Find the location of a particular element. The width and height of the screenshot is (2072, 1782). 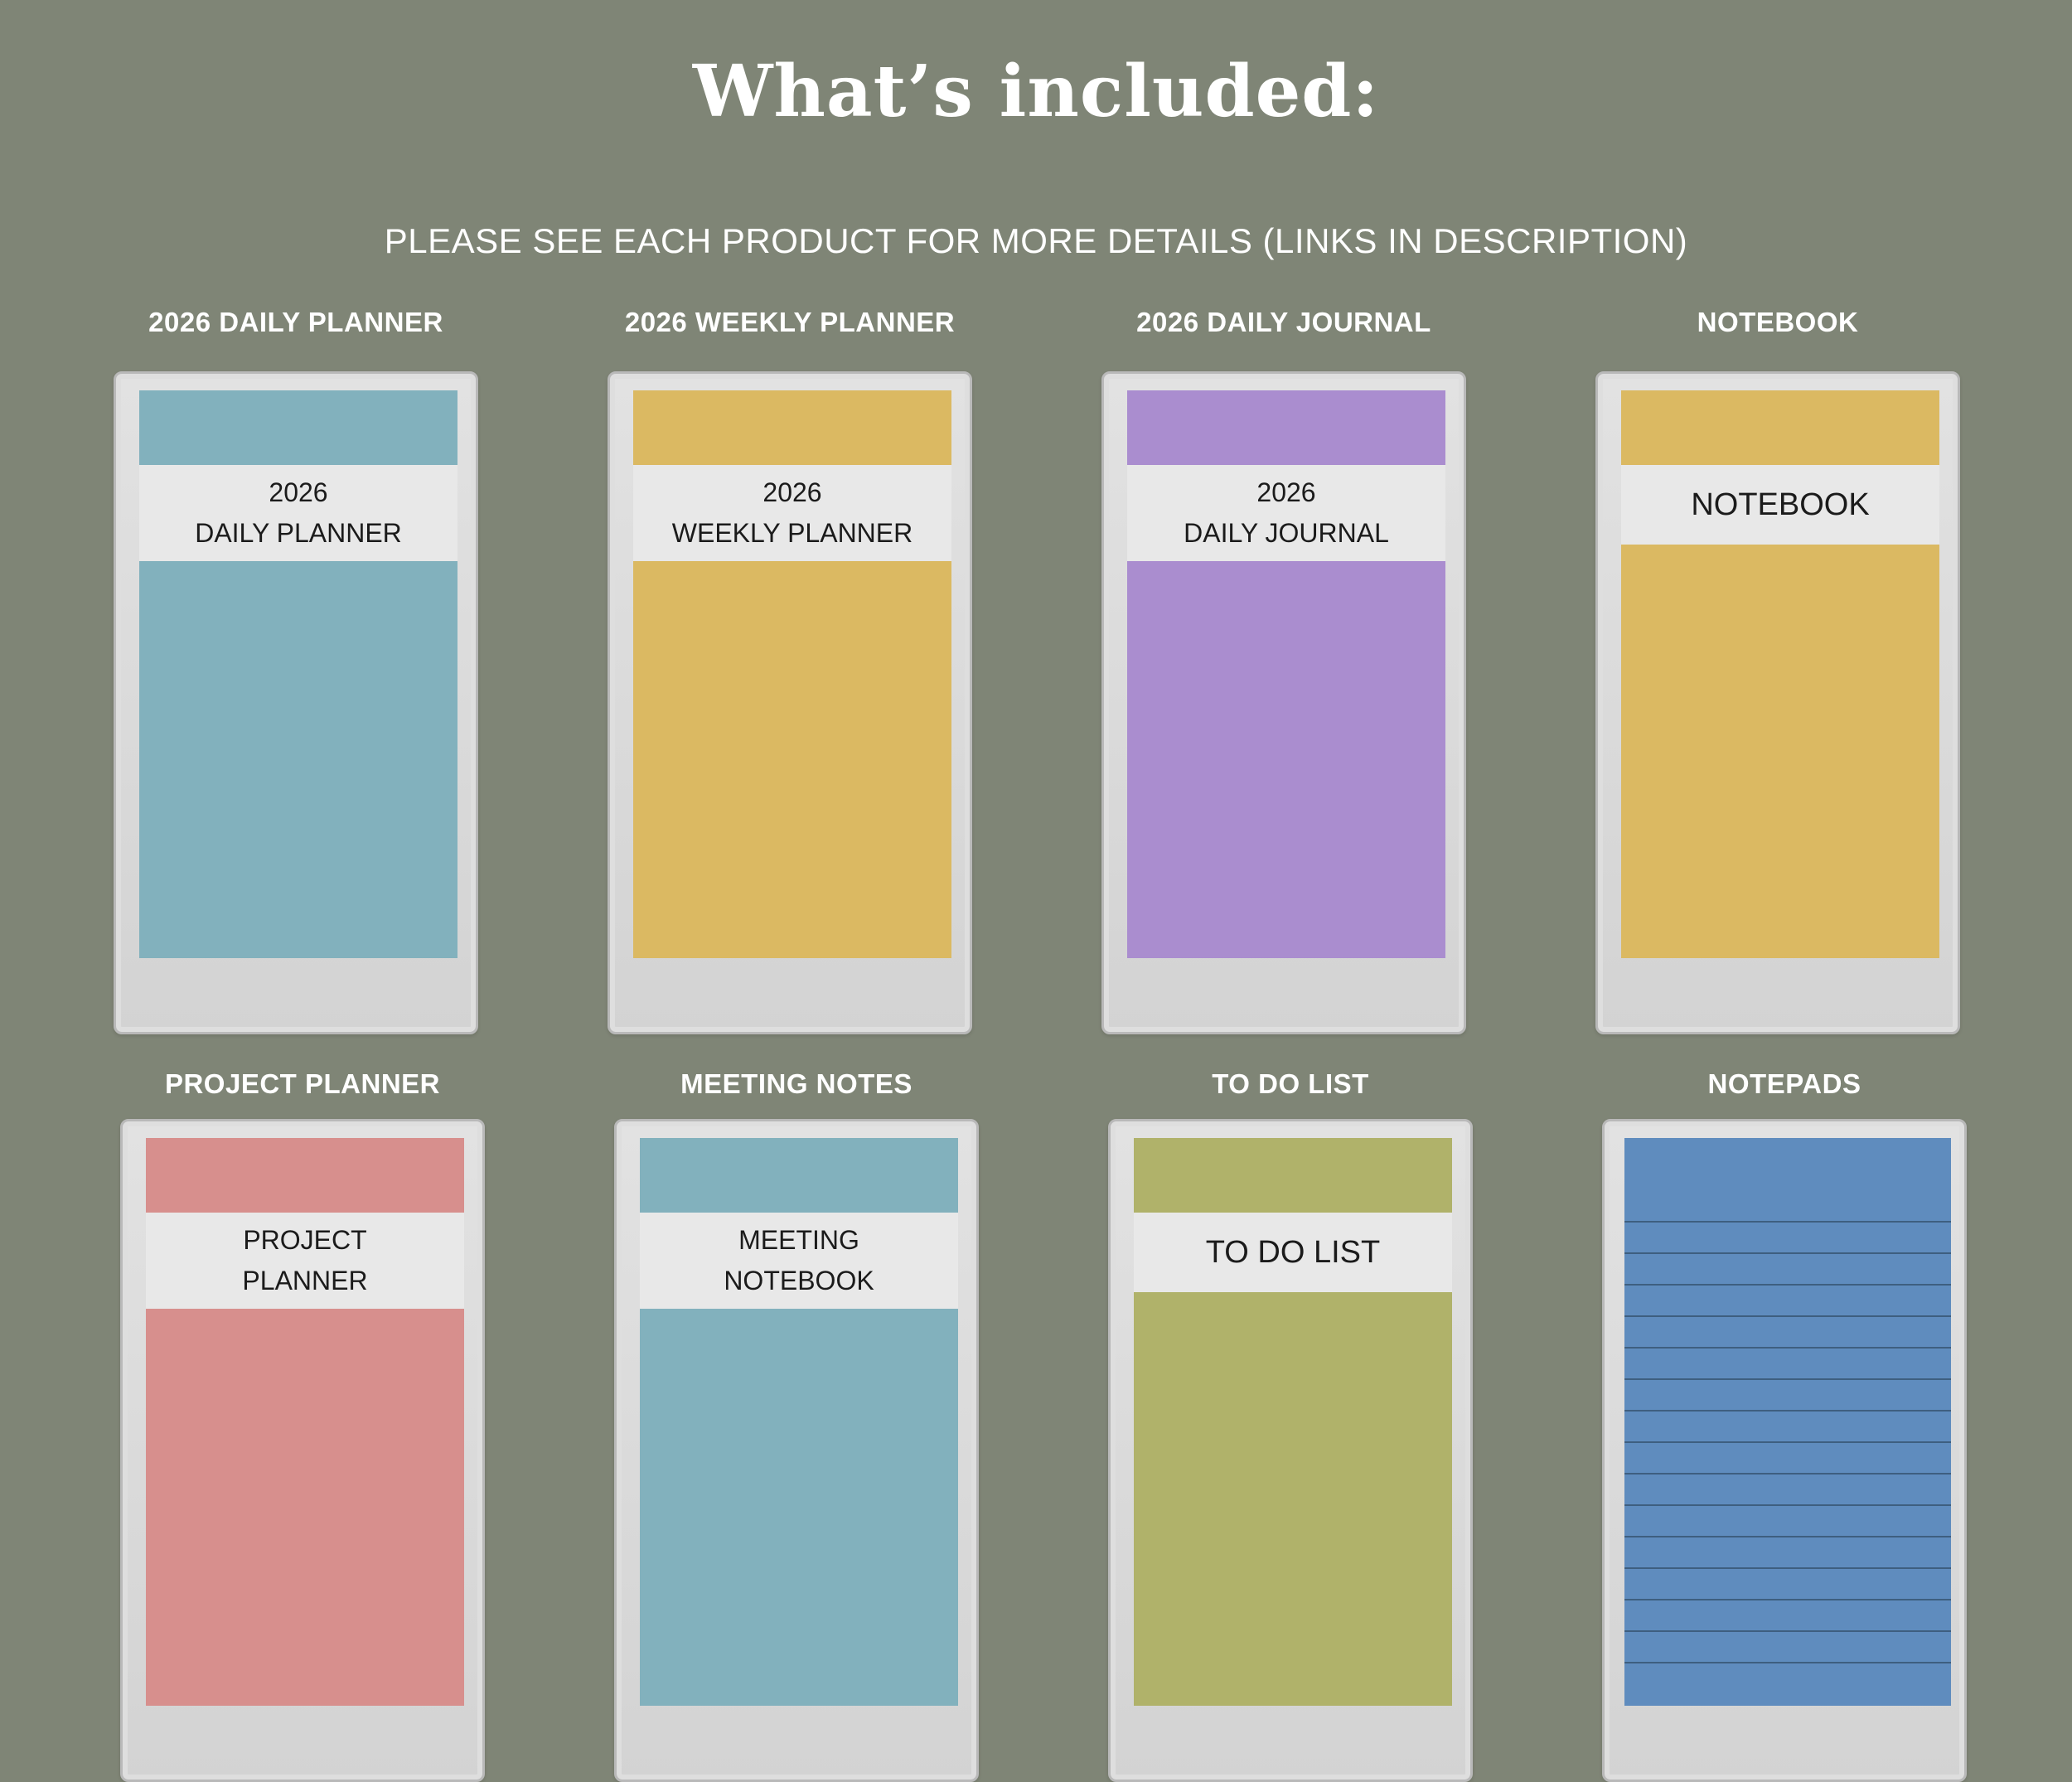

device-frame: 2026 WEEKLY PLANNER is located at coordinates (790, 702).